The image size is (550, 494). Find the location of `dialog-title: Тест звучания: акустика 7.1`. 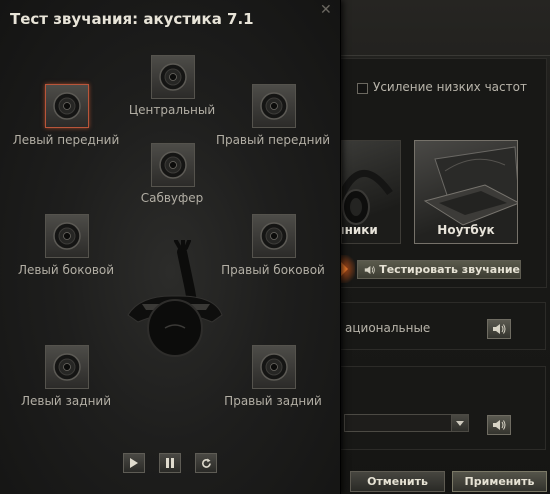

dialog-title: Тест звучания: акустика 7.1 is located at coordinates (132, 19).